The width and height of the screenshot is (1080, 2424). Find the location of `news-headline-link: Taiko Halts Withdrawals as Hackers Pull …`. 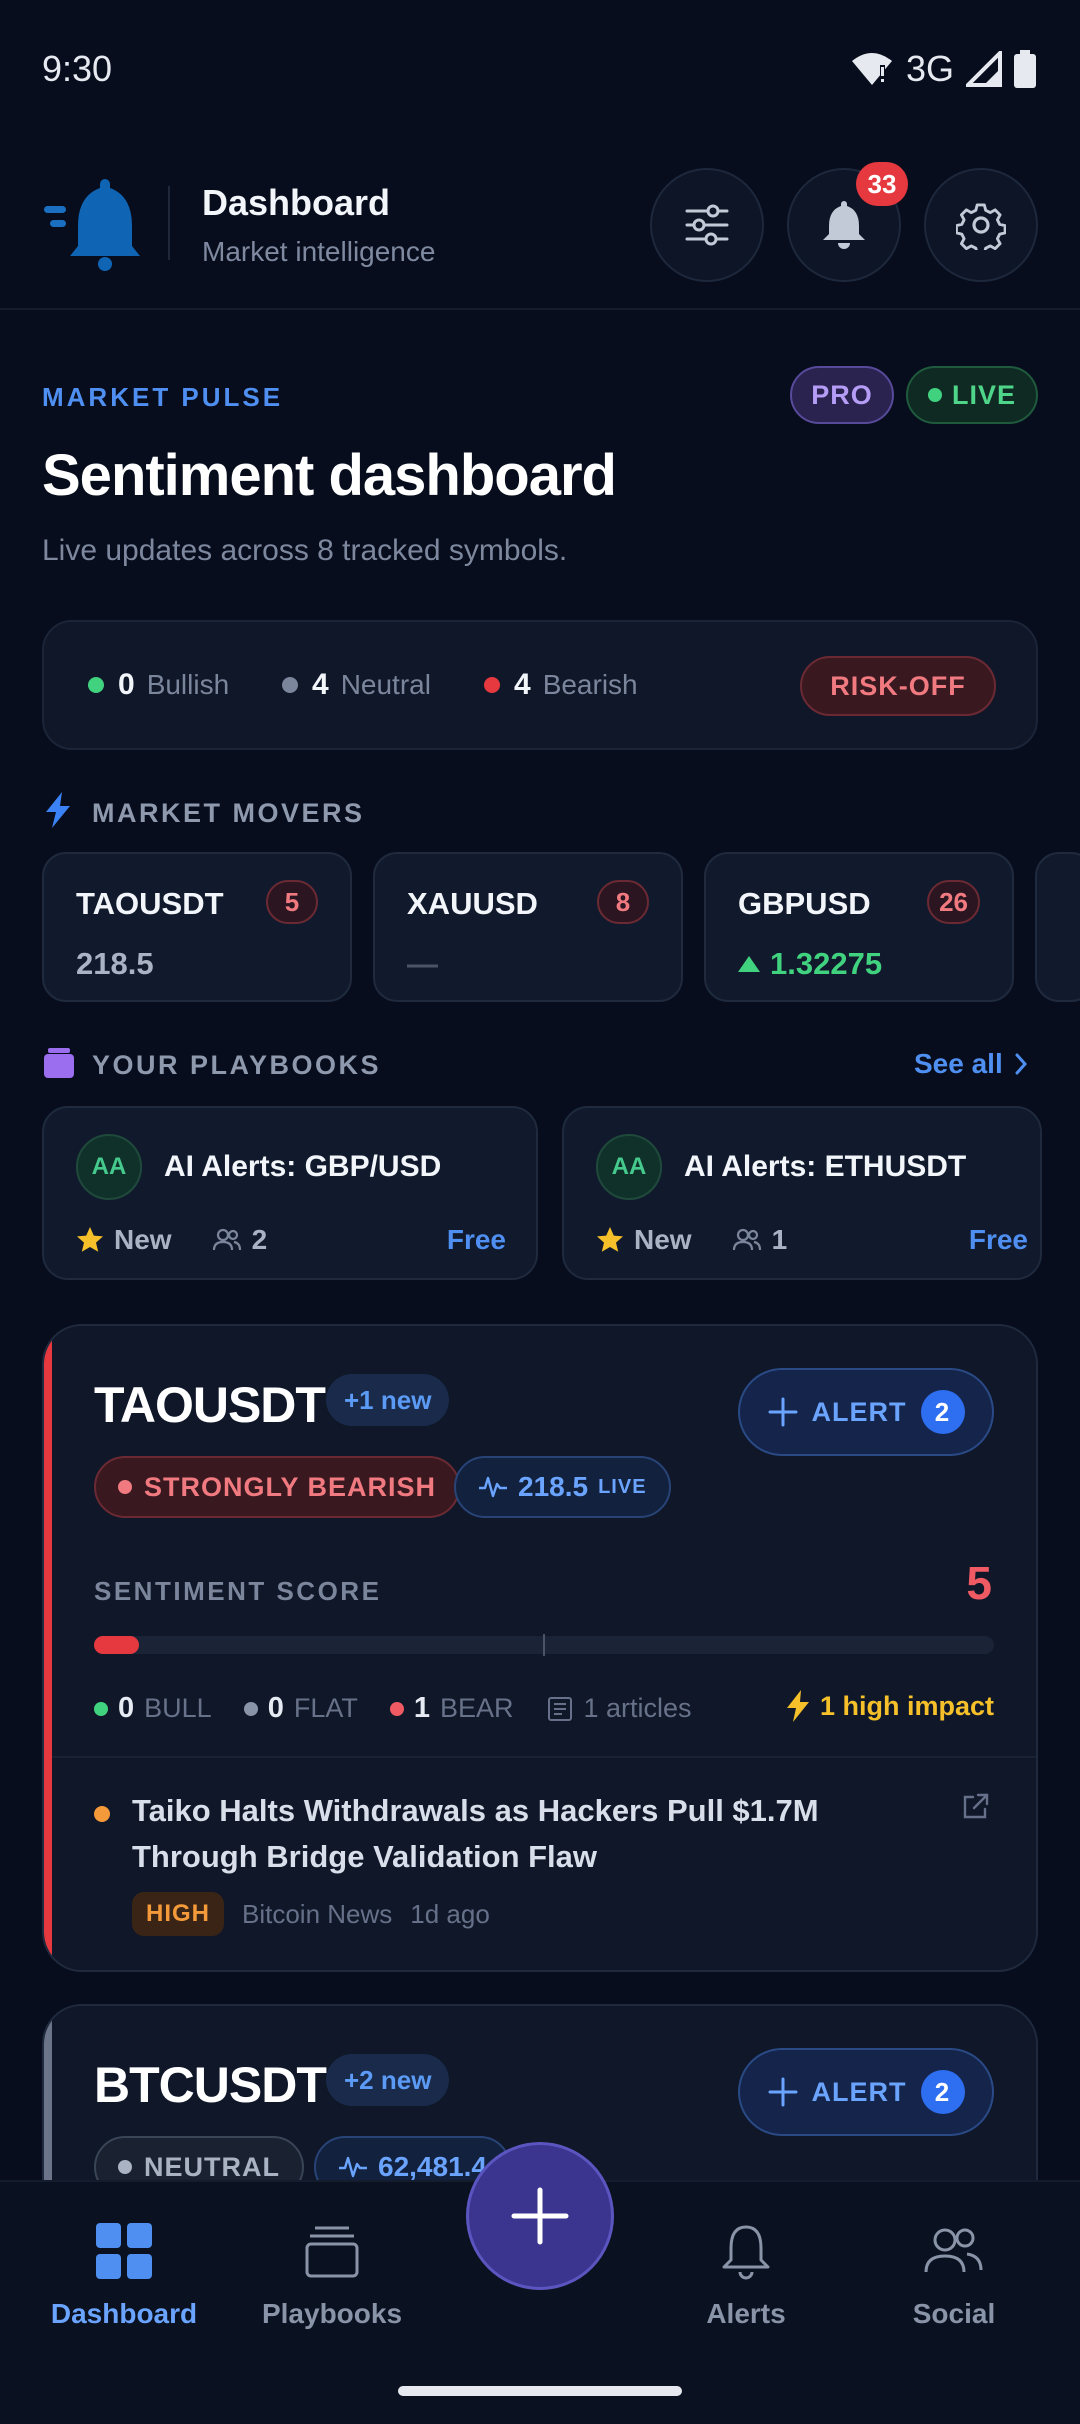

news-headline-link: Taiko Halts Withdrawals as Hackers Pull … is located at coordinates (532, 1834).